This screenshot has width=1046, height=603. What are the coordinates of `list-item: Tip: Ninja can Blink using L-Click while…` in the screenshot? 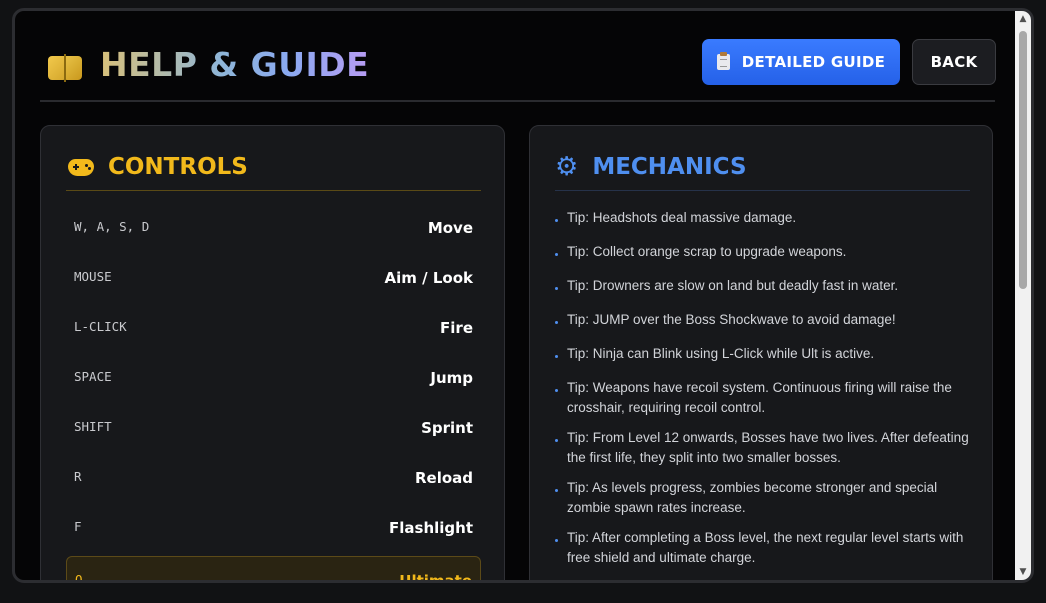 It's located at (765, 354).